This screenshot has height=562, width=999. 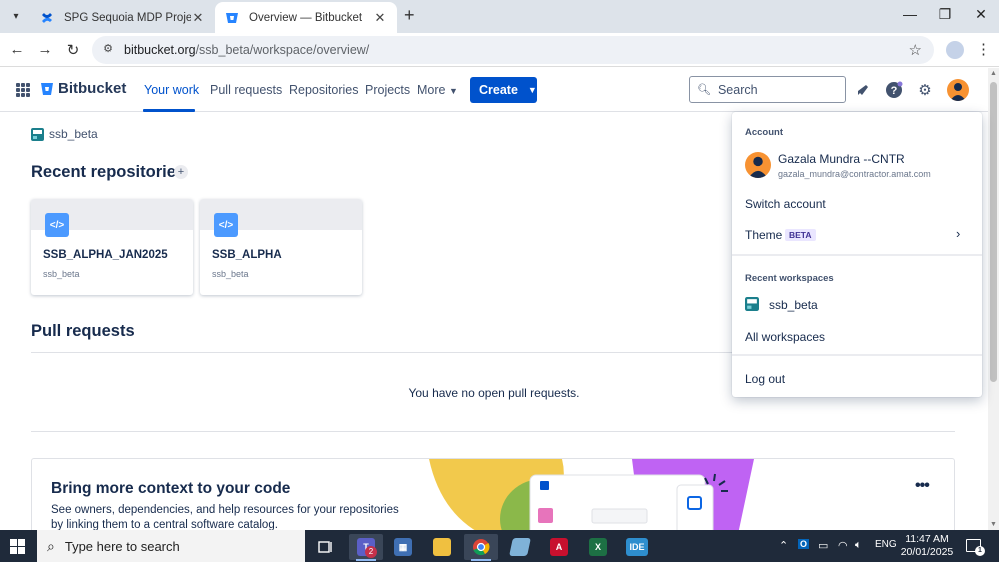 I want to click on settings-gear-icon: ⚙, so click(x=925, y=90).